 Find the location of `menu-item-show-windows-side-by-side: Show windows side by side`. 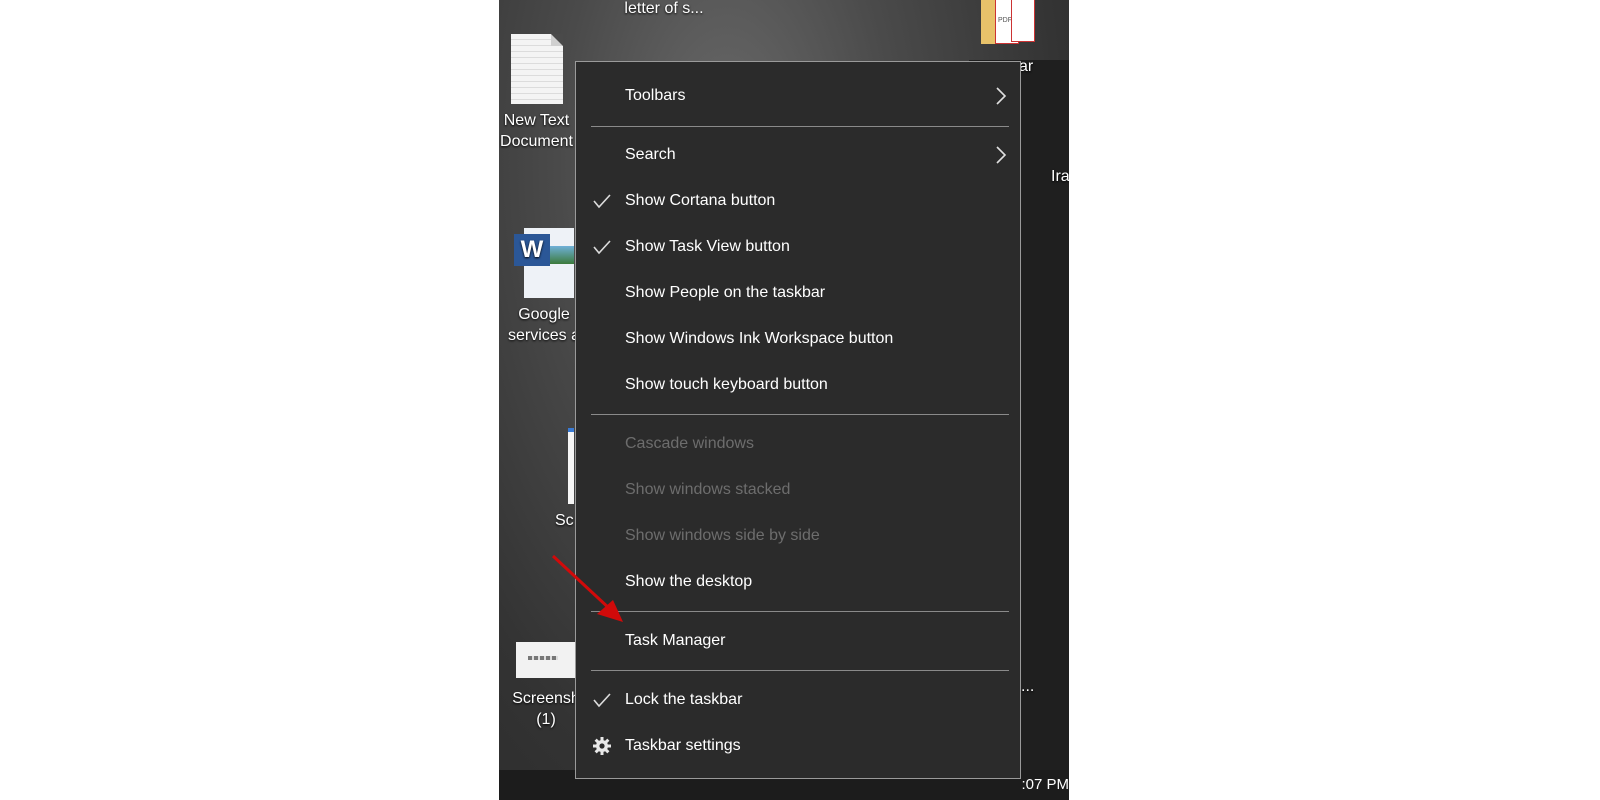

menu-item-show-windows-side-by-side: Show windows side by side is located at coordinates (798, 536).